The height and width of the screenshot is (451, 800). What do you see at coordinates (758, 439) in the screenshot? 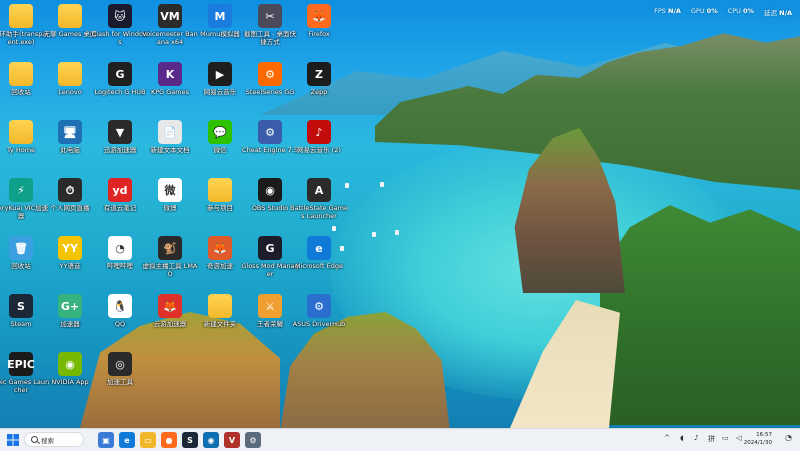
I see `taskbar-clock: 16:57 2024/1/30` at bounding box center [758, 439].